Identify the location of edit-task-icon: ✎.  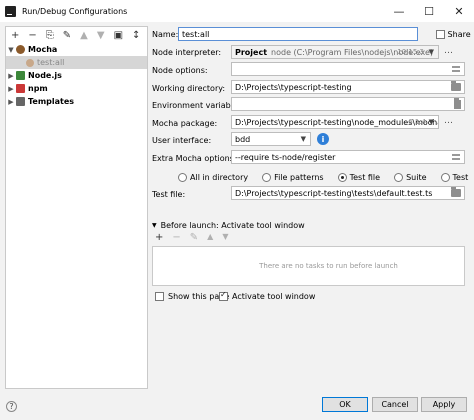
(194, 237).